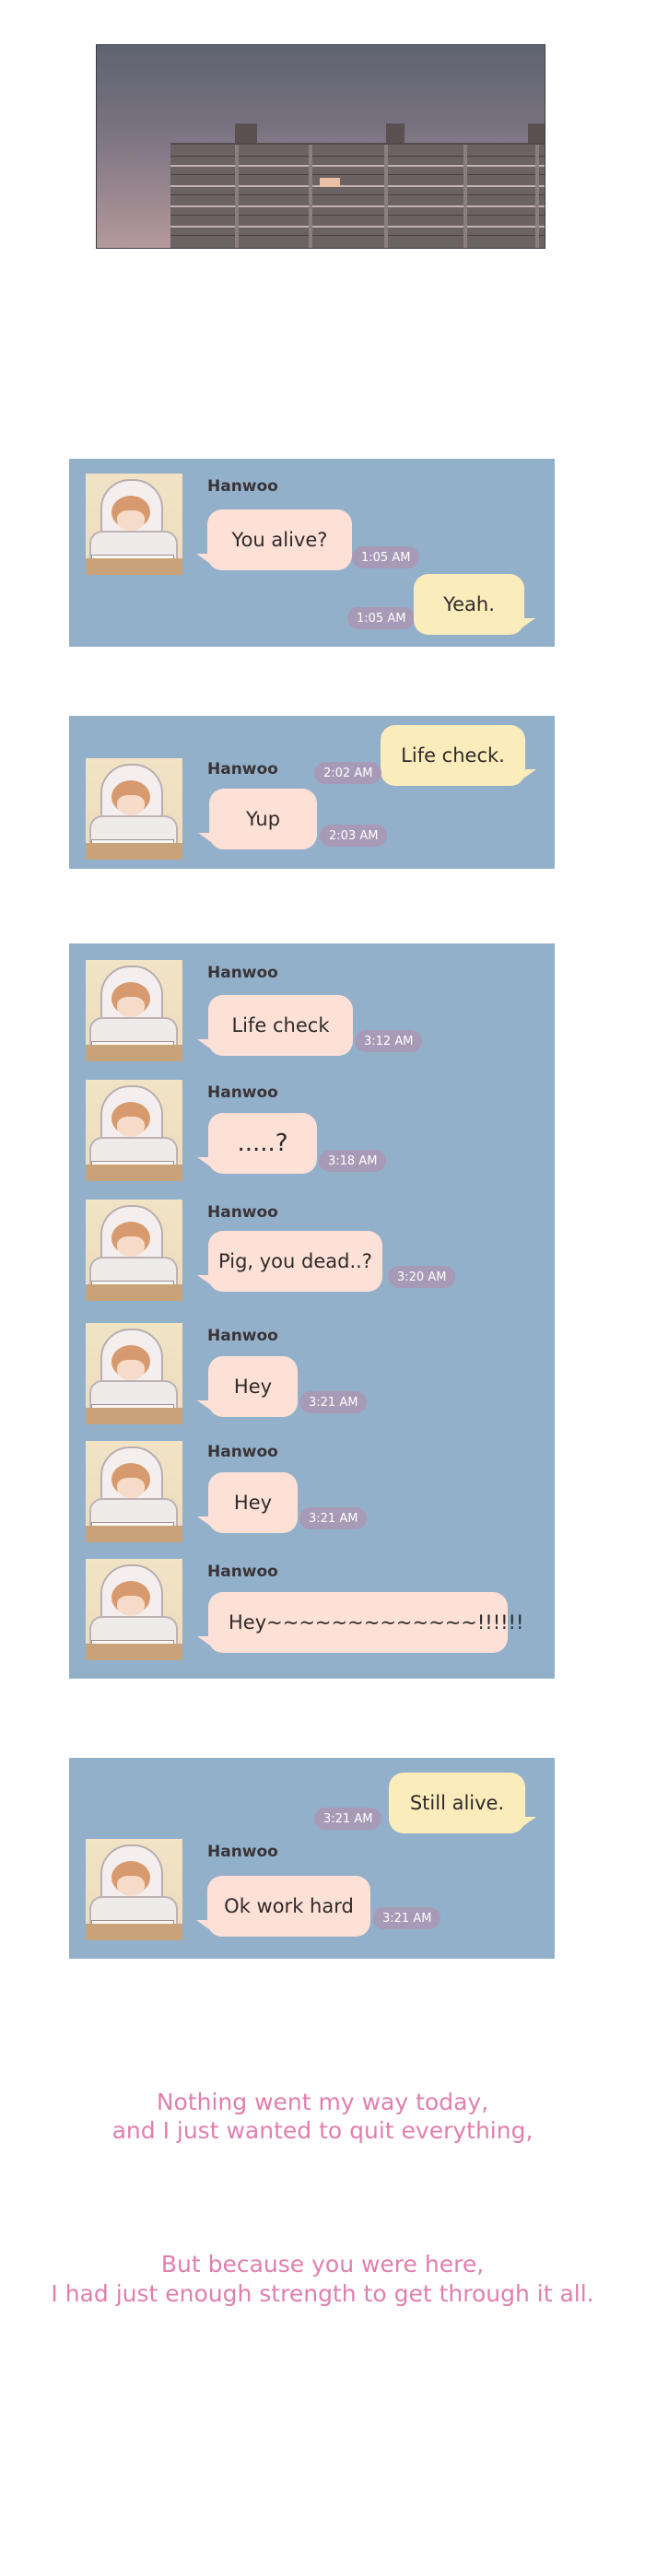  I want to click on message-timestamp: 2:03 AM, so click(354, 836).